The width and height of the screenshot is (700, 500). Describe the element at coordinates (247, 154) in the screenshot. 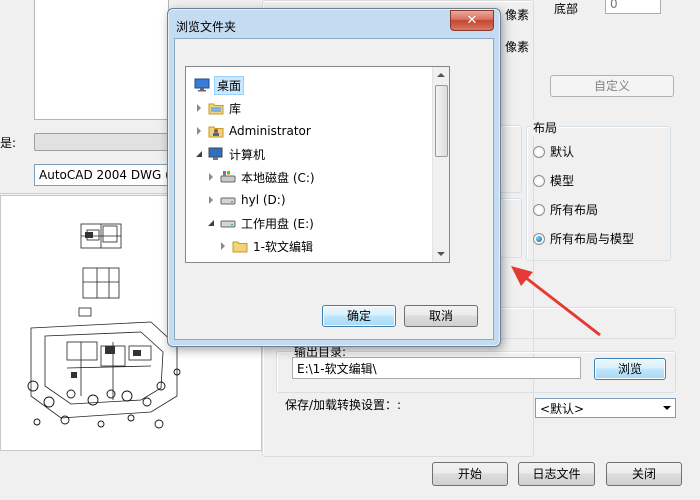

I see `tree-item-label: 计算机` at that location.